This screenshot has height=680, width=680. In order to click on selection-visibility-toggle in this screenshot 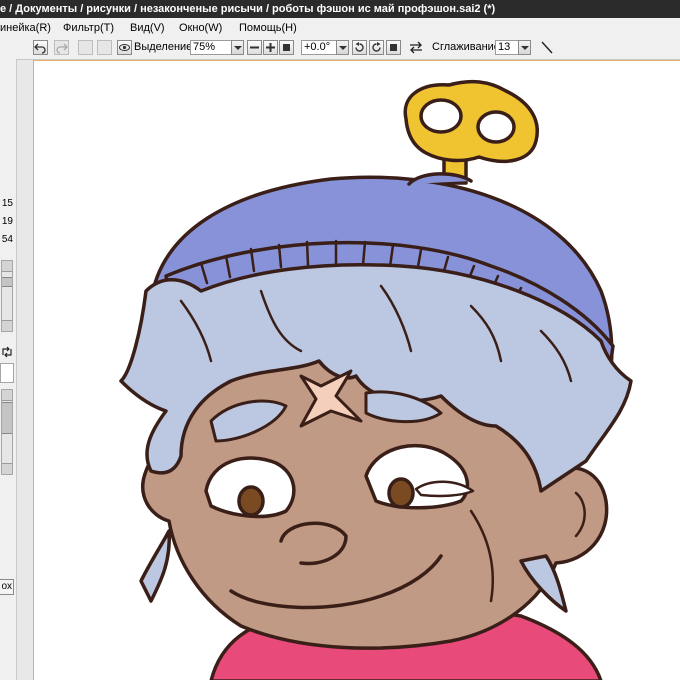, I will do `click(124, 47)`.